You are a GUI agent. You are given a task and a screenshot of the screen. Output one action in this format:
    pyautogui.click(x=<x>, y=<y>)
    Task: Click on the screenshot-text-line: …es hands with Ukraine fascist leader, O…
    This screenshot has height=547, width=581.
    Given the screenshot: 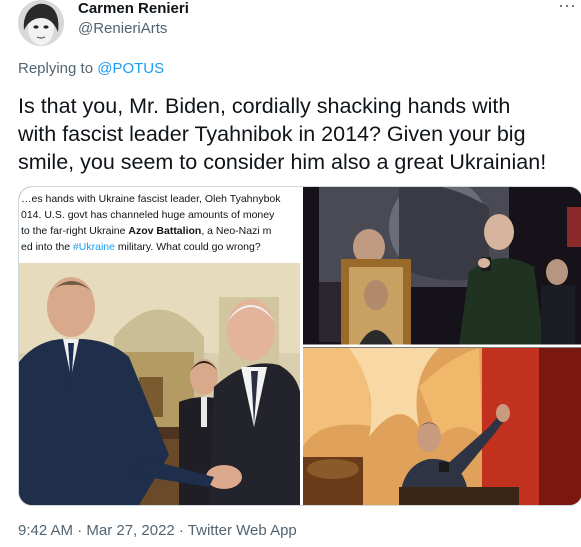 What is the action you would take?
    pyautogui.click(x=151, y=199)
    